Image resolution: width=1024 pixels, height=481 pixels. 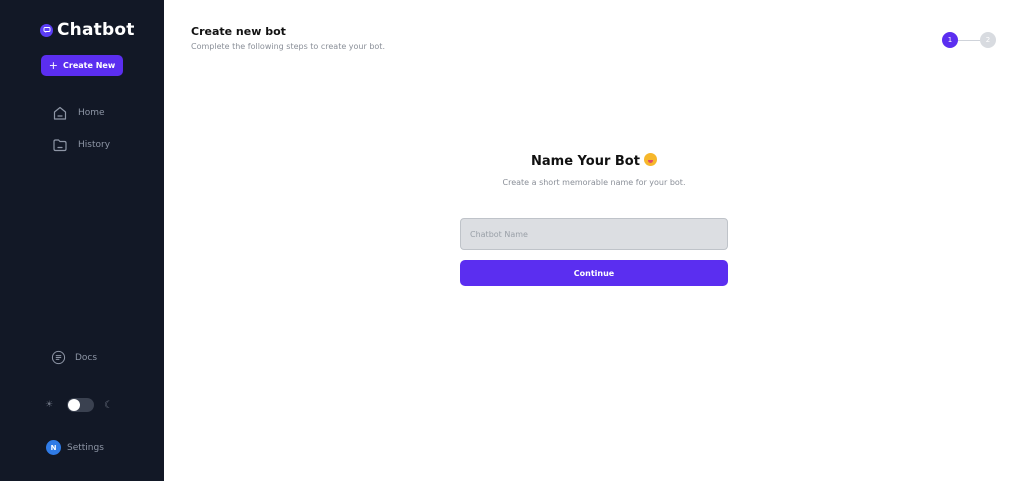 What do you see at coordinates (650, 159) in the screenshot?
I see `smiley-tongue-emoji-icon` at bounding box center [650, 159].